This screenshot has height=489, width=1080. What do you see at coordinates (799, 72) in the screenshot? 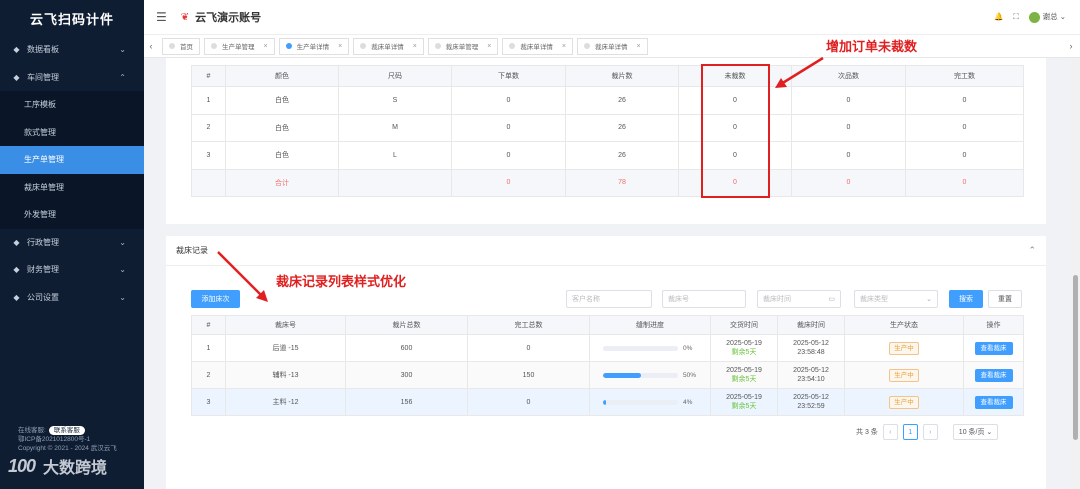
I see `annotation-arrow-top` at bounding box center [799, 72].